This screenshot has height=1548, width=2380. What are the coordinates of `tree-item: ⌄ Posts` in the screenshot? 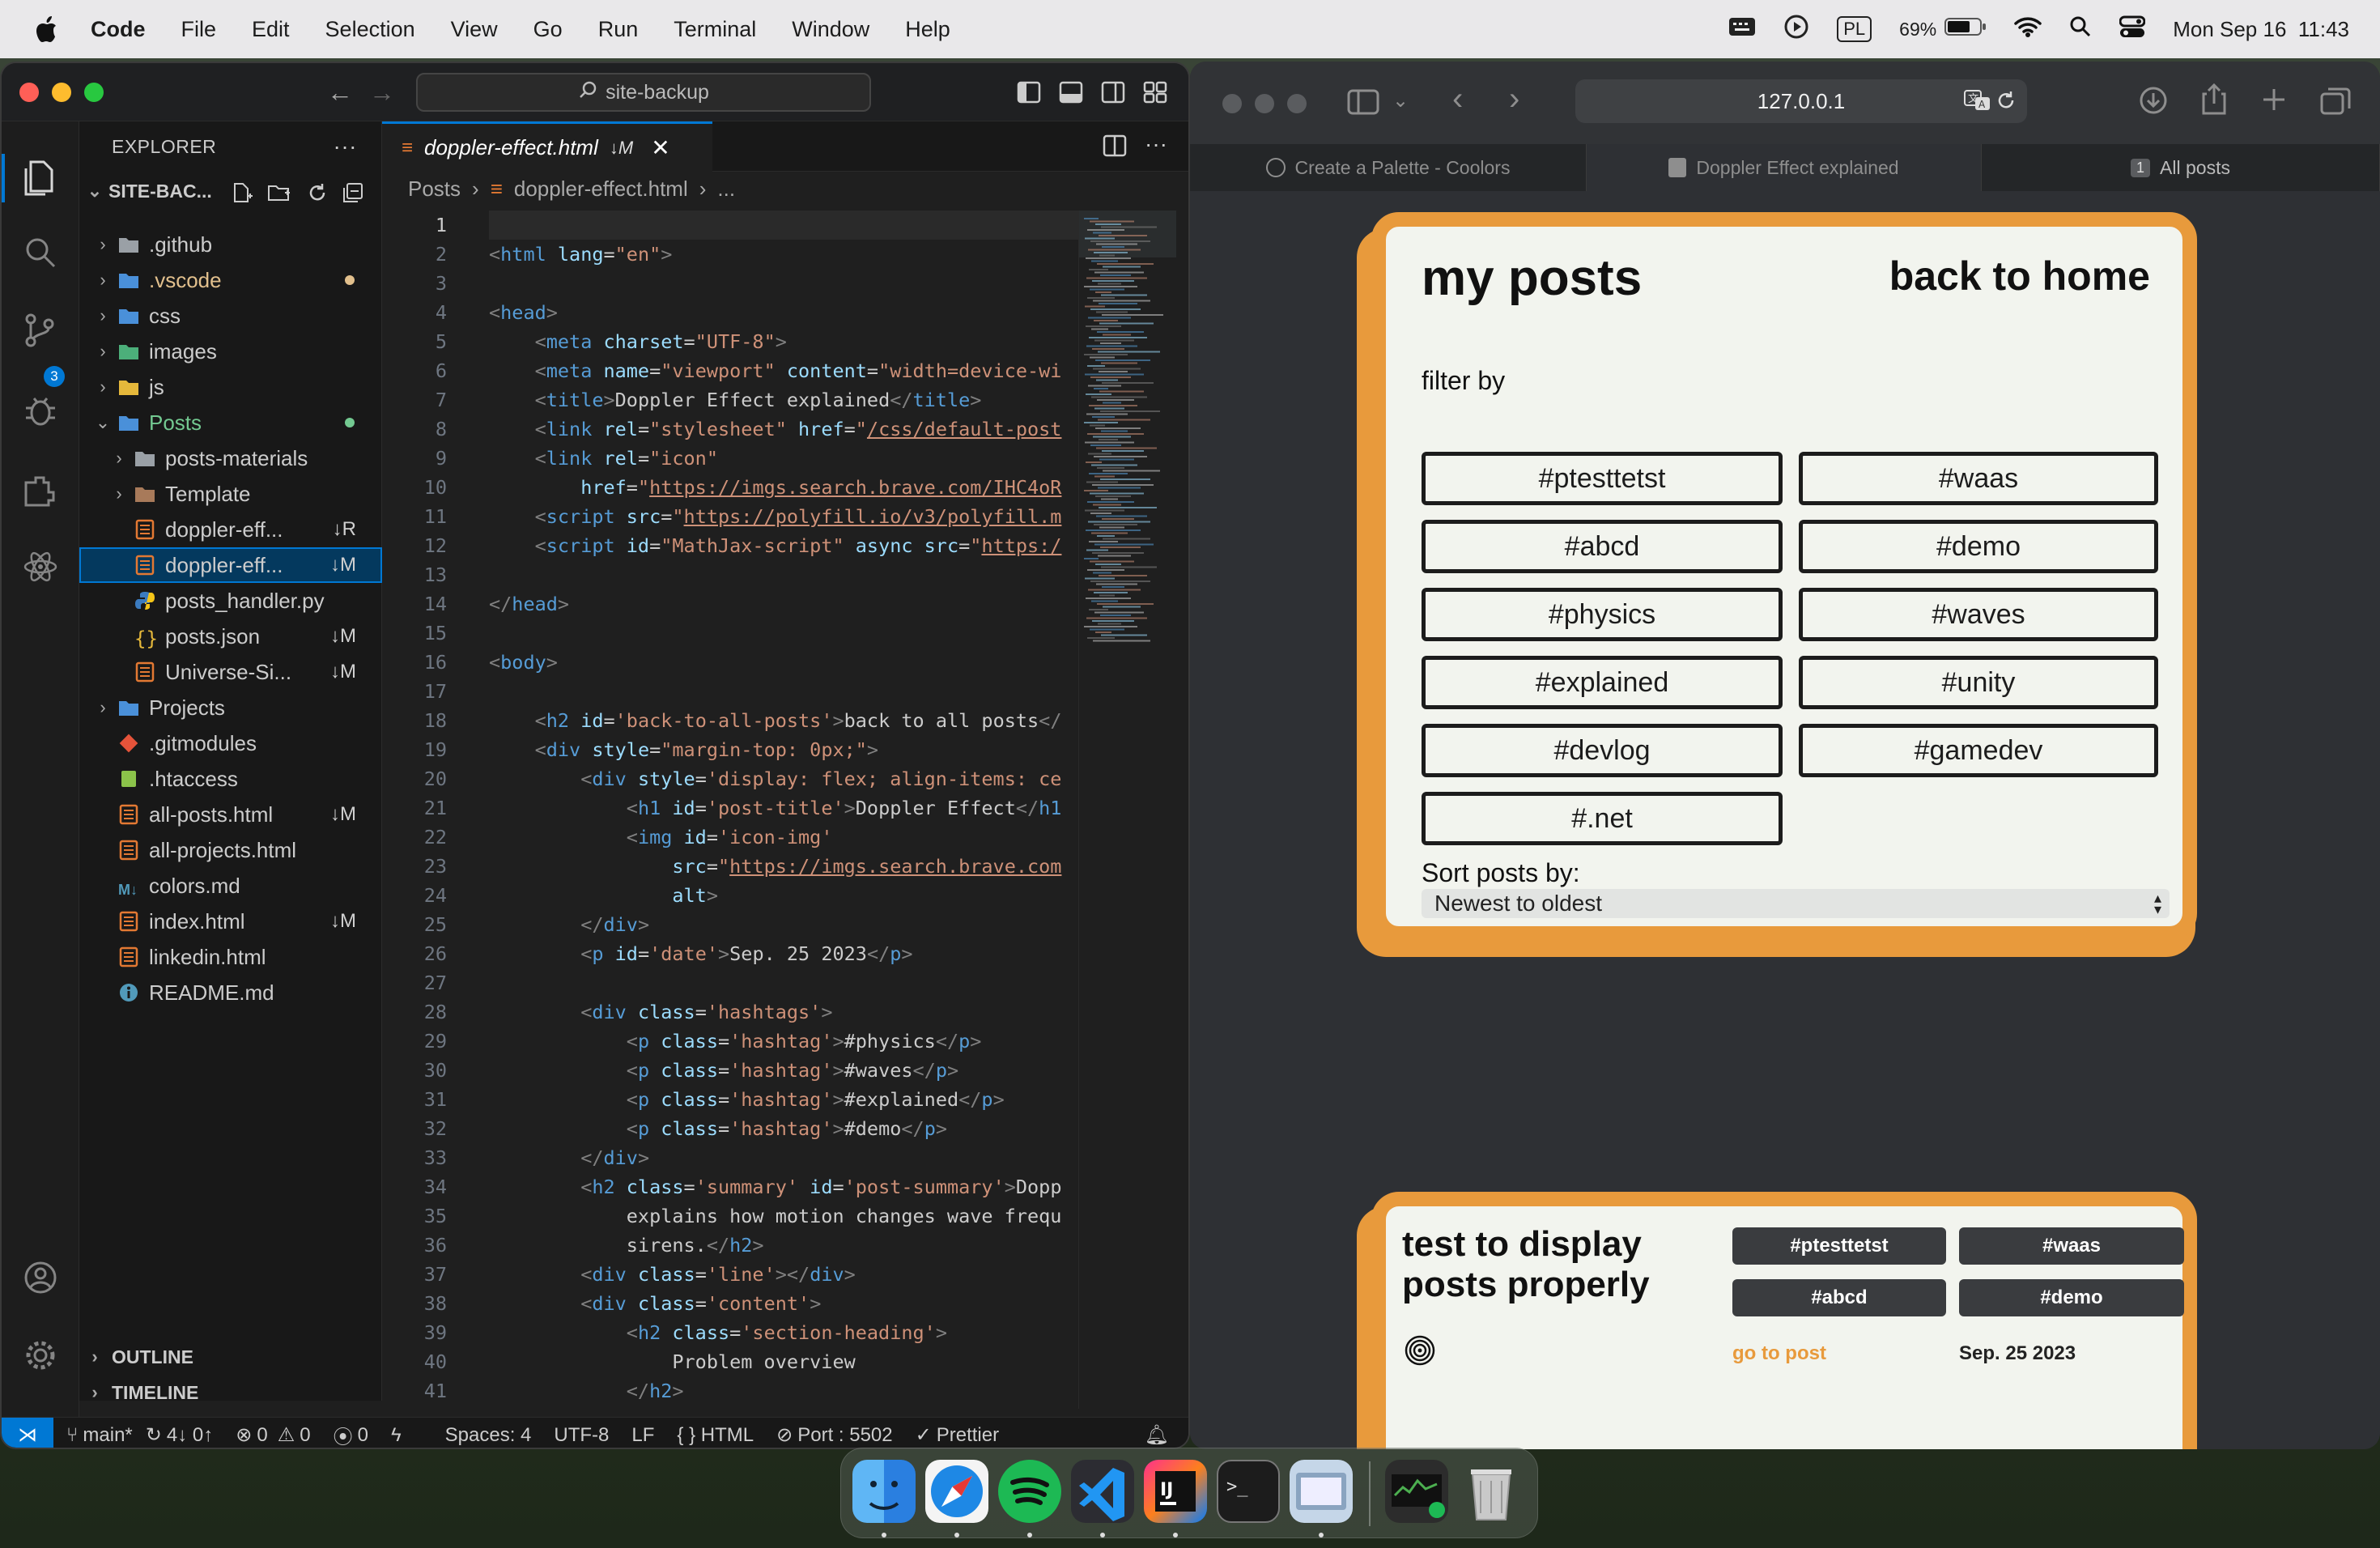 It's located at (230, 423).